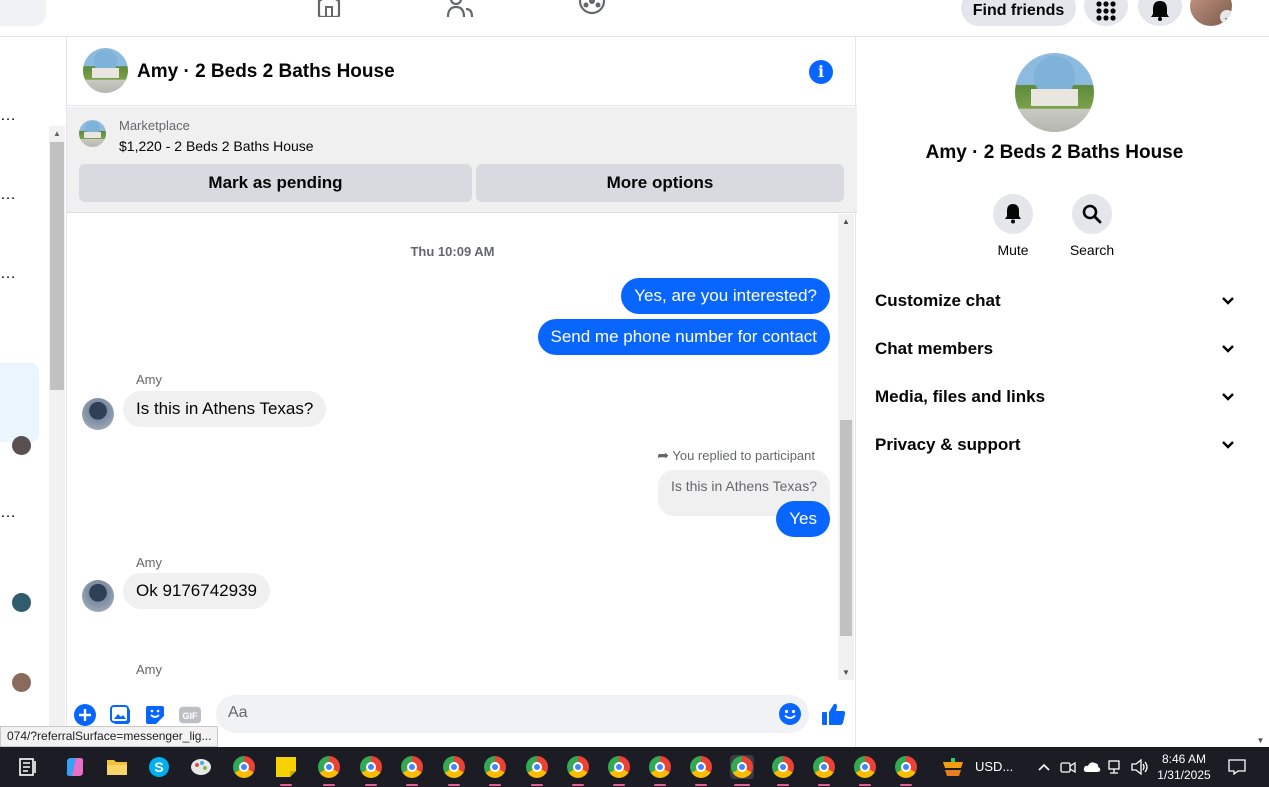 This screenshot has height=787, width=1269. Describe the element at coordinates (92, 133) in the screenshot. I see `listing-thumbnail` at that location.